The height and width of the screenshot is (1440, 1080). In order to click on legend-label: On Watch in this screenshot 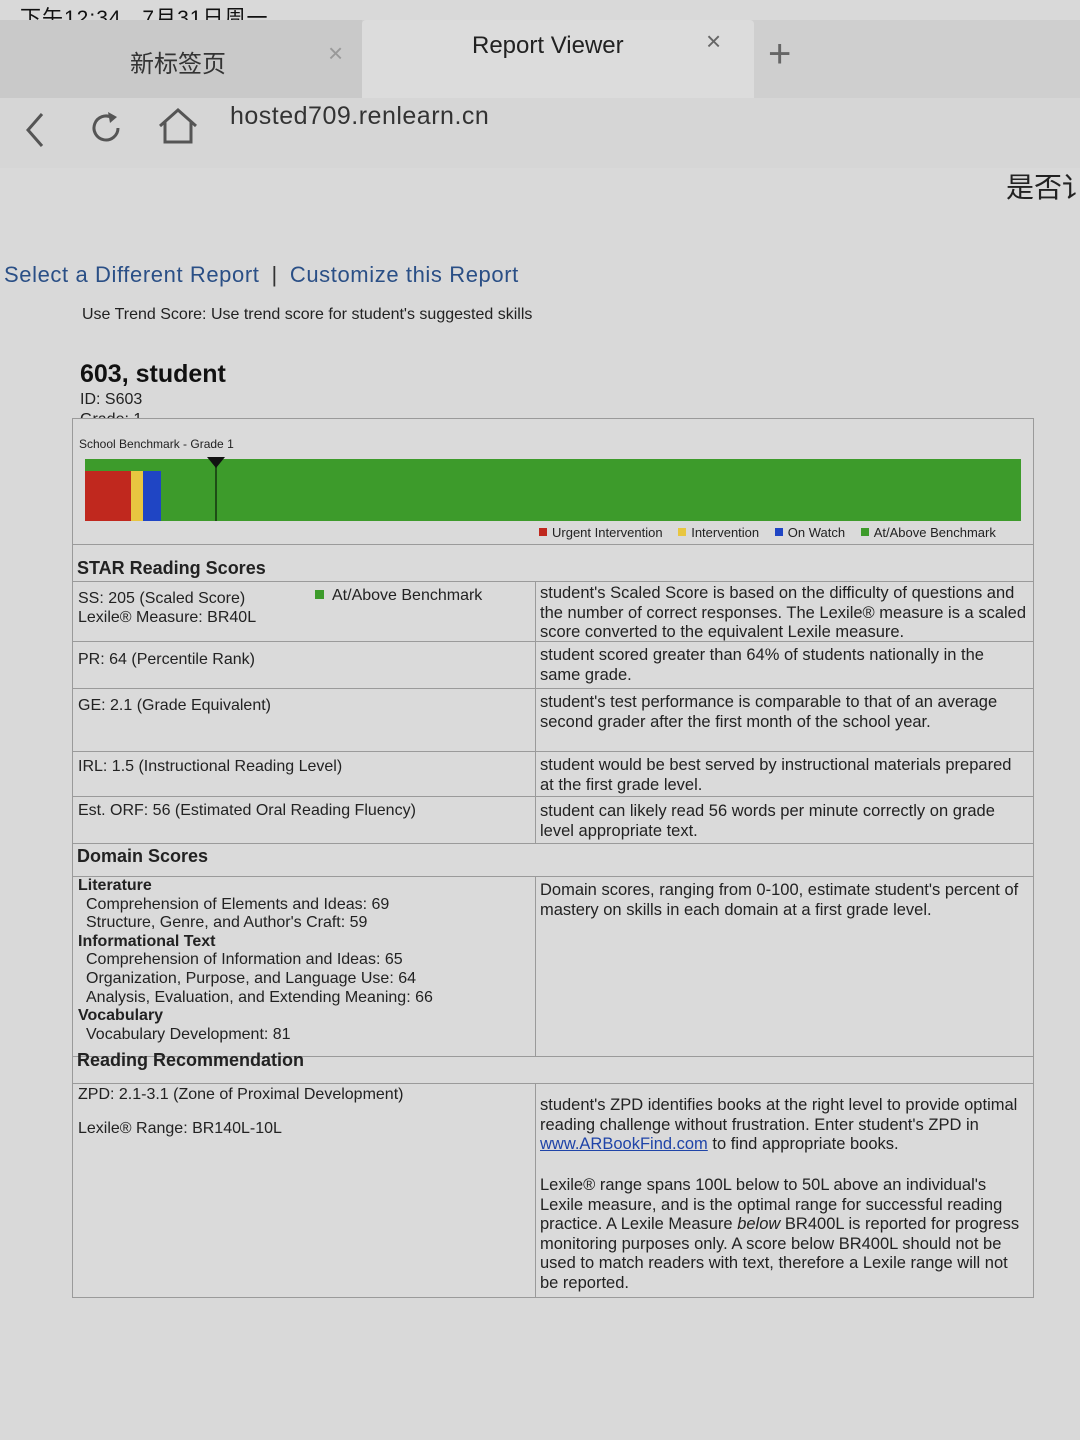, I will do `click(816, 532)`.